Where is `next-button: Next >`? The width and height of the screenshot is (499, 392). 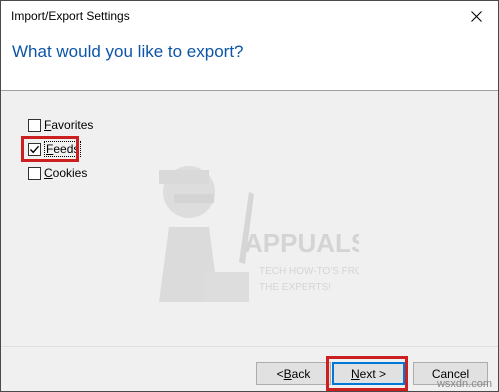 next-button: Next > is located at coordinates (368, 373).